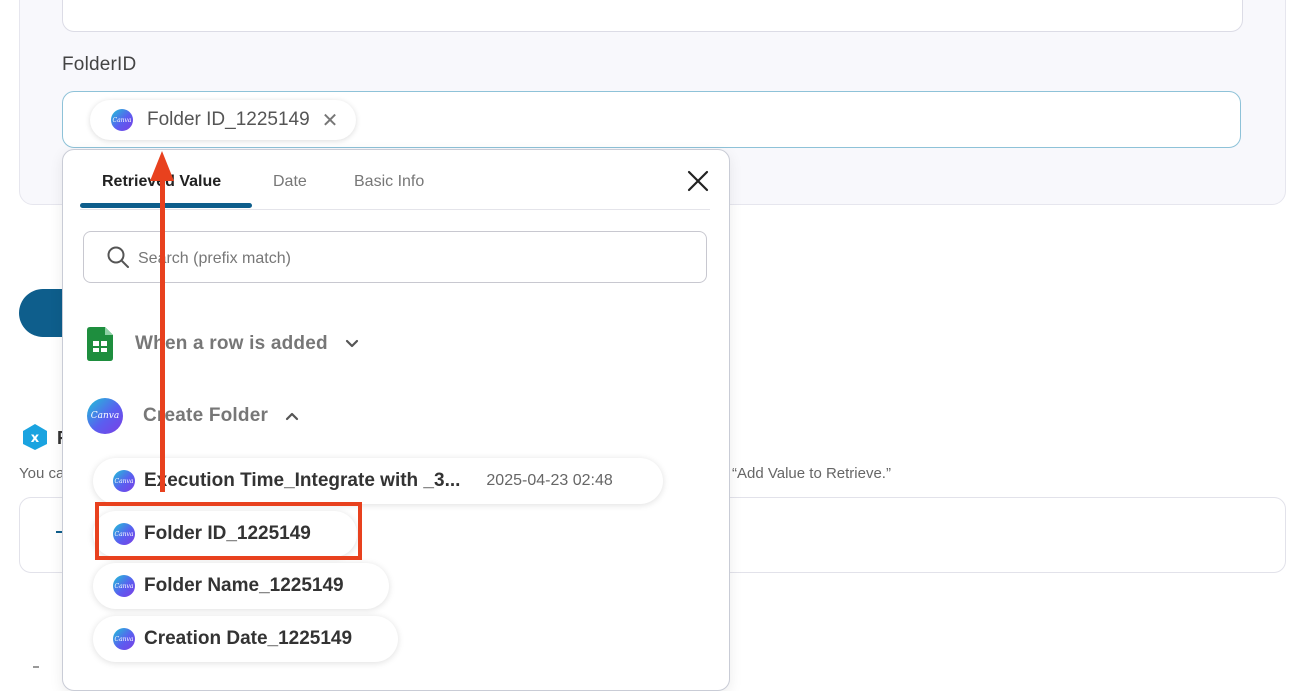 This screenshot has height=691, width=1300. What do you see at coordinates (351, 343) in the screenshot?
I see `chevron-down-icon` at bounding box center [351, 343].